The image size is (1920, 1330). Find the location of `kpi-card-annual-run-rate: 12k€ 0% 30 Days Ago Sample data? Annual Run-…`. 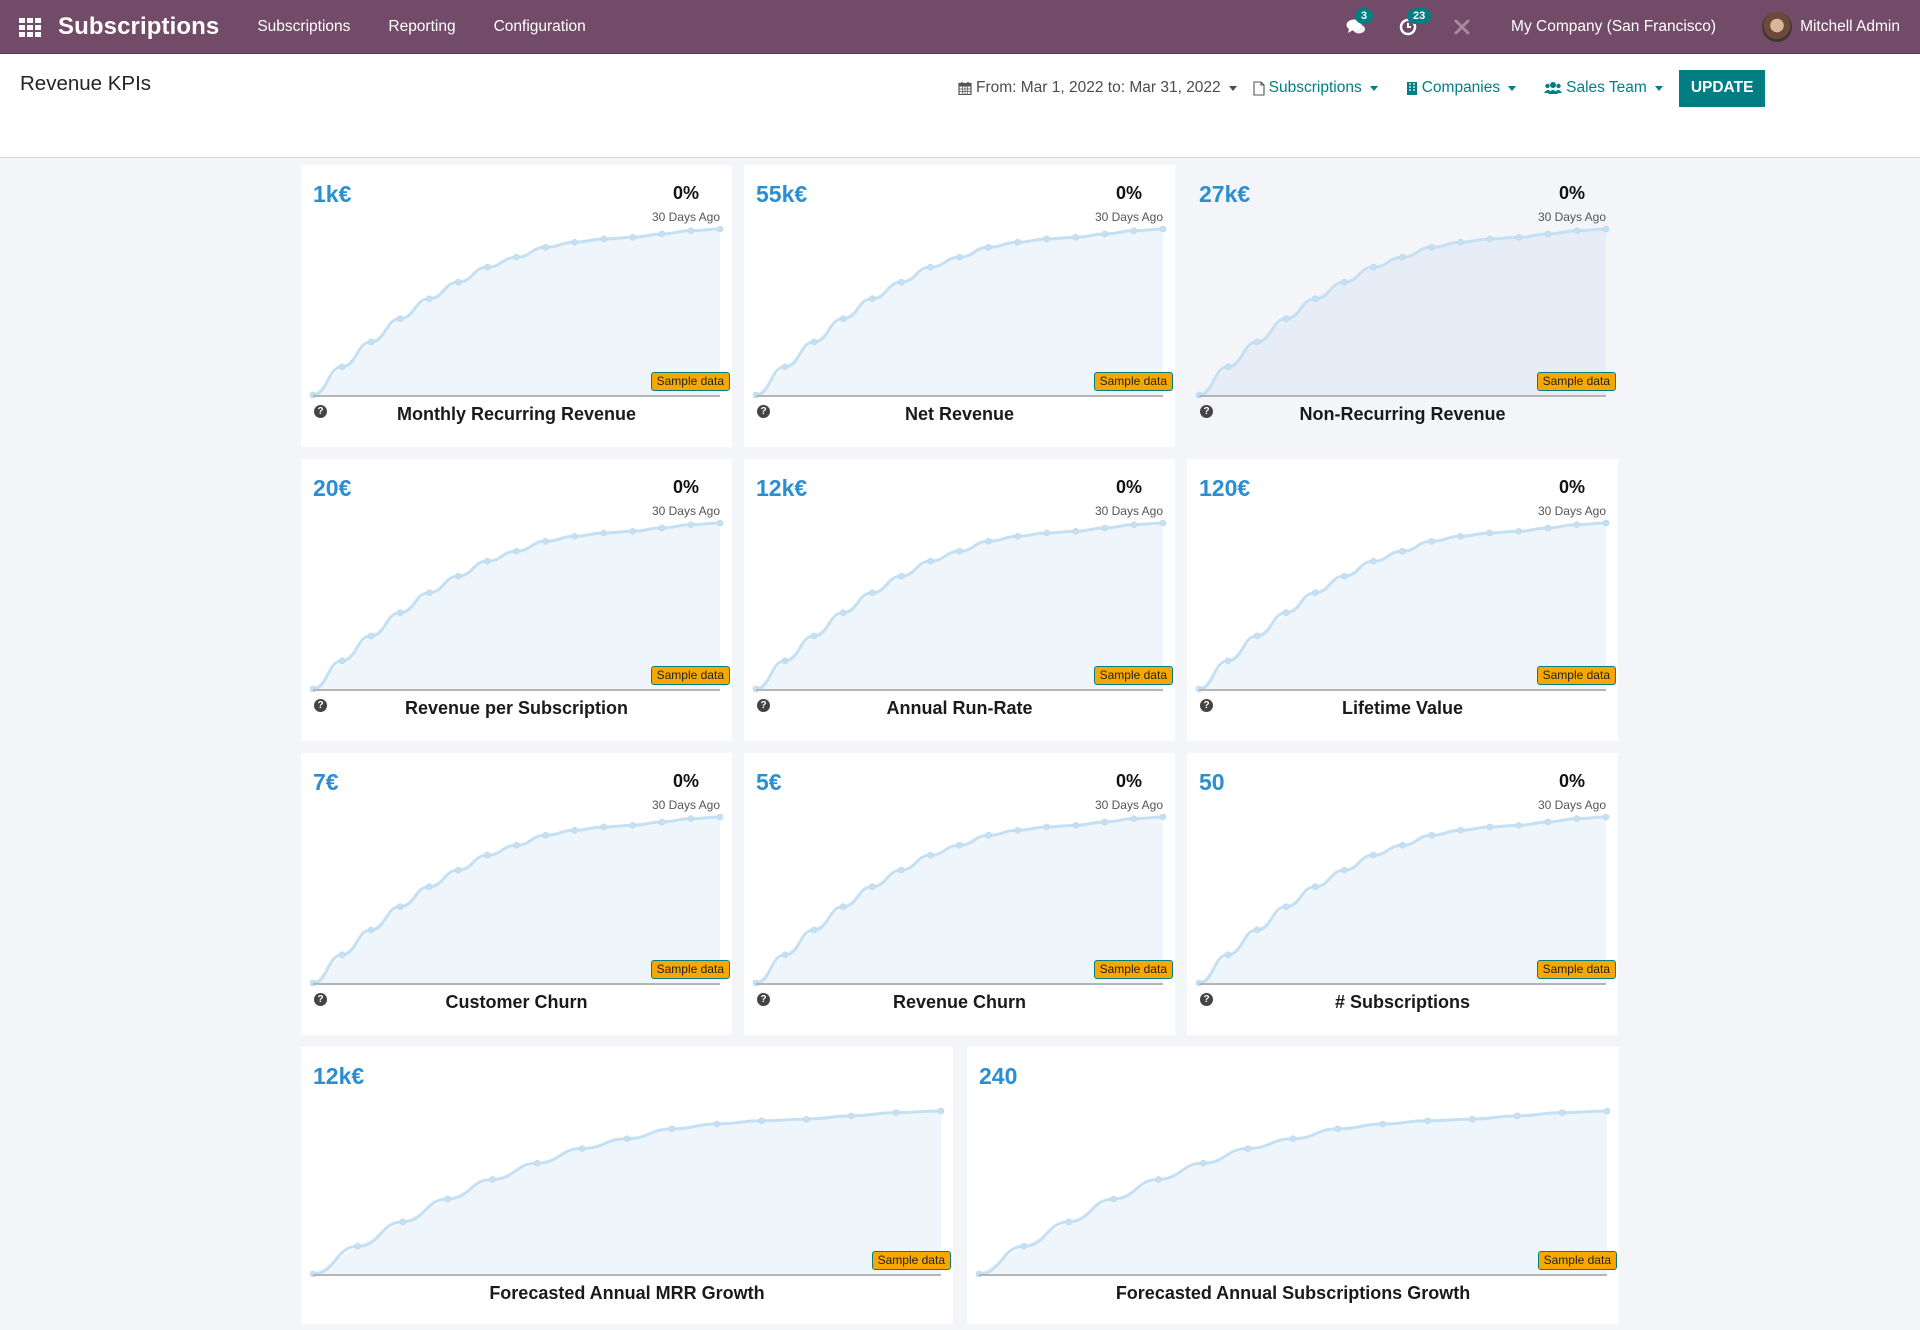

kpi-card-annual-run-rate: 12k€ 0% 30 Days Ago Sample data? Annual Run-… is located at coordinates (959, 600).